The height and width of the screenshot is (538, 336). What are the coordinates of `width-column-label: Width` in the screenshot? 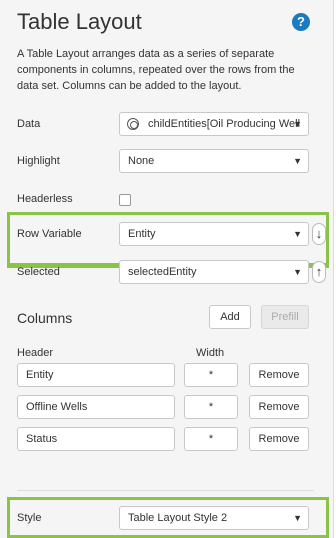 It's located at (210, 353).